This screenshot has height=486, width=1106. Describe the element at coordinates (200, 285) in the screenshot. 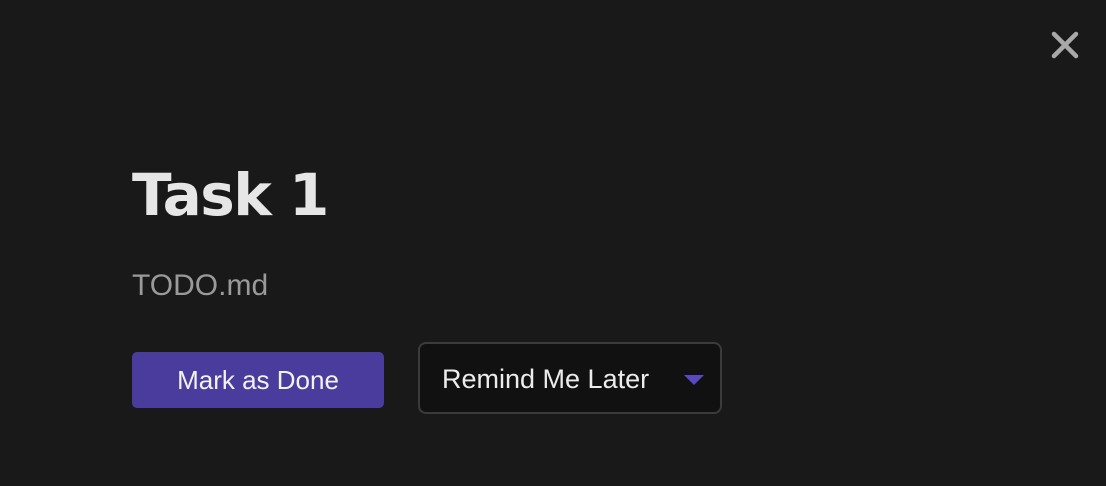

I see `task-file-name: TODO.md` at that location.